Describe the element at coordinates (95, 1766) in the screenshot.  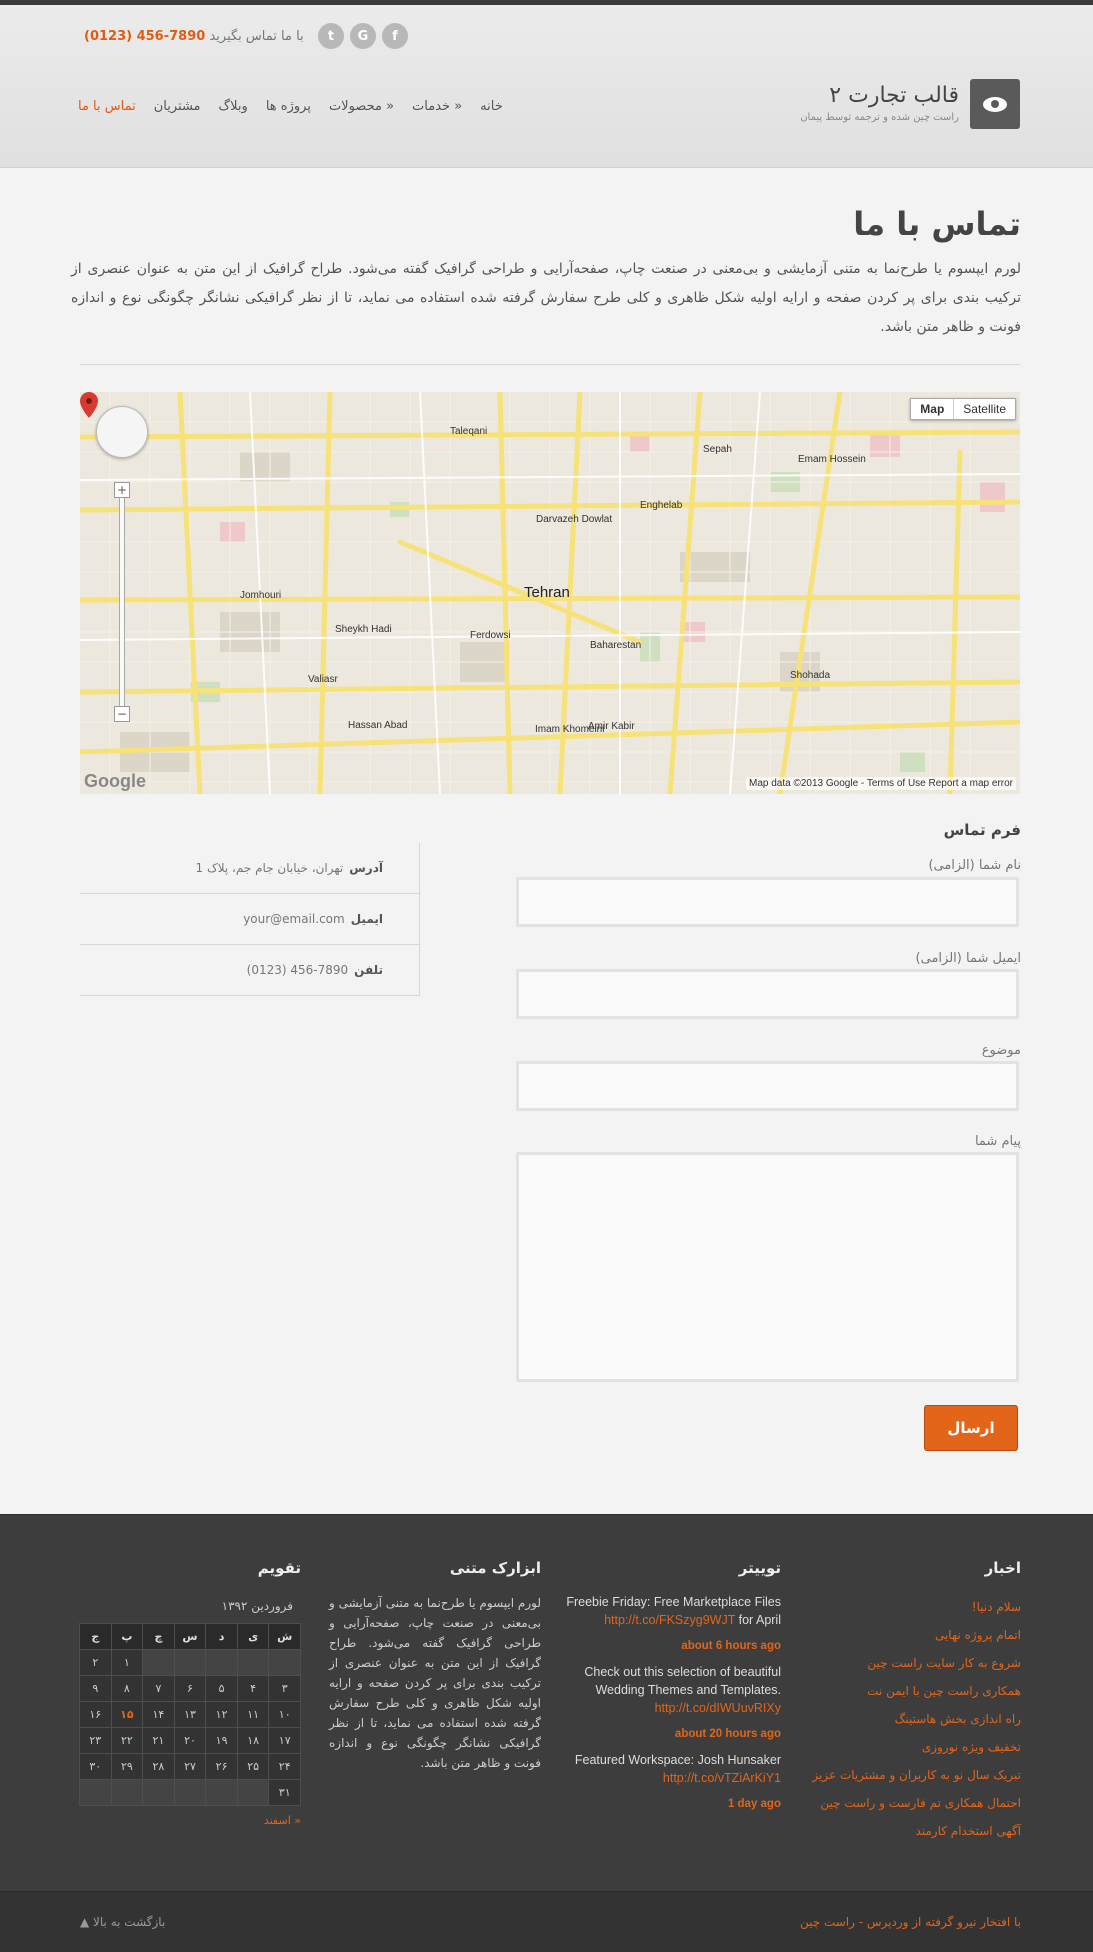
I see `calendar-day: ۳۰` at that location.